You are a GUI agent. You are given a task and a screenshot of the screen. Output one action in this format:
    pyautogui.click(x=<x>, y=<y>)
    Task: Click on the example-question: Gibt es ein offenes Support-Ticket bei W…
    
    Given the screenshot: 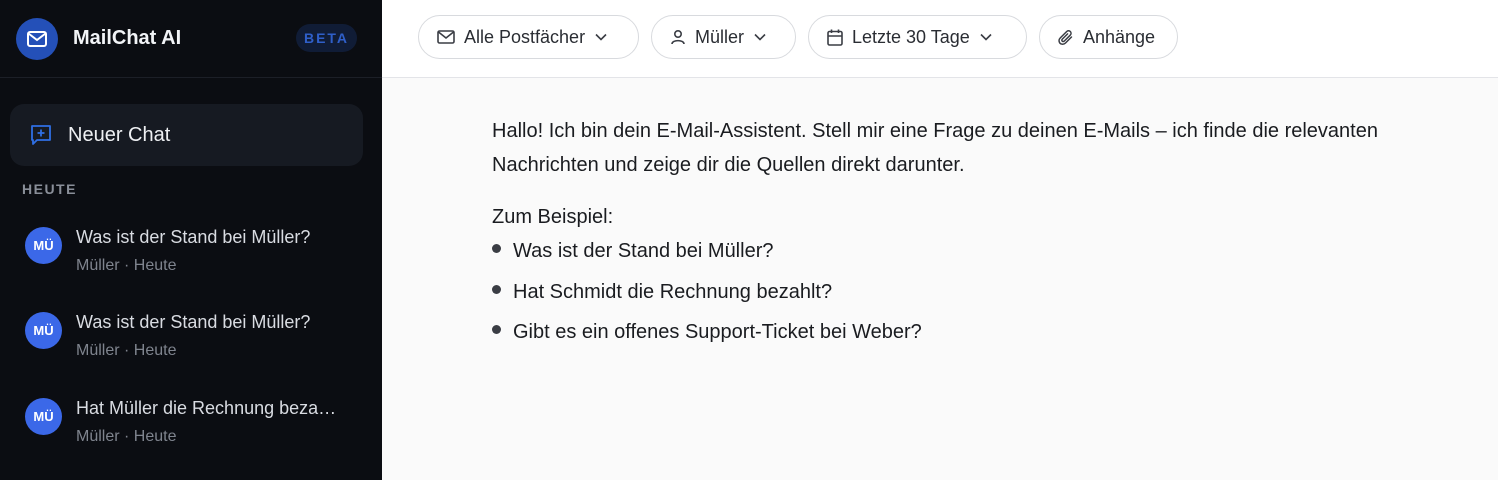 What is the action you would take?
    pyautogui.click(x=982, y=338)
    